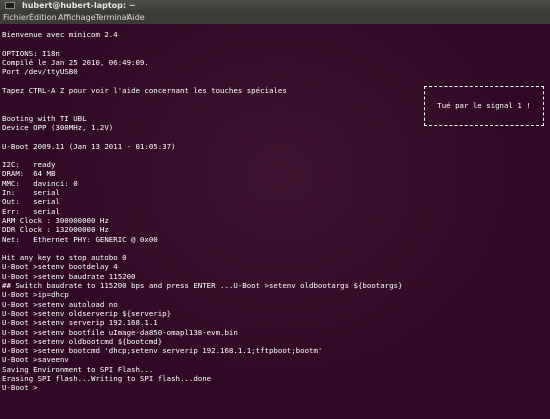  What do you see at coordinates (64, 258) in the screenshot?
I see `terminal-line: Hit any key to stop autobo 0` at bounding box center [64, 258].